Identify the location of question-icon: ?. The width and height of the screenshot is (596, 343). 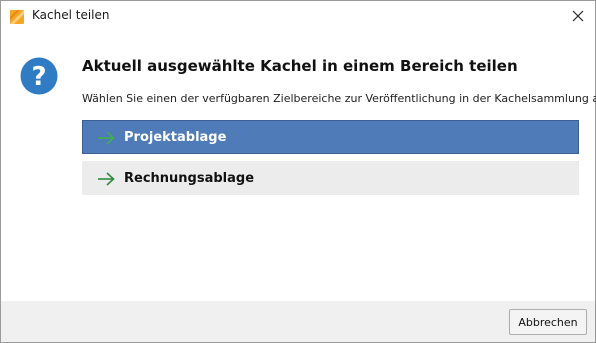
(39, 76).